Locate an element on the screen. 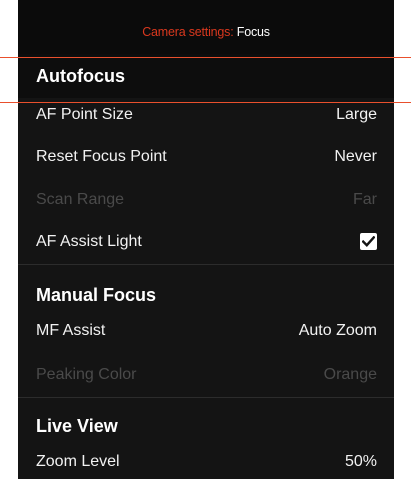  setting-label: Scan Range is located at coordinates (80, 199).